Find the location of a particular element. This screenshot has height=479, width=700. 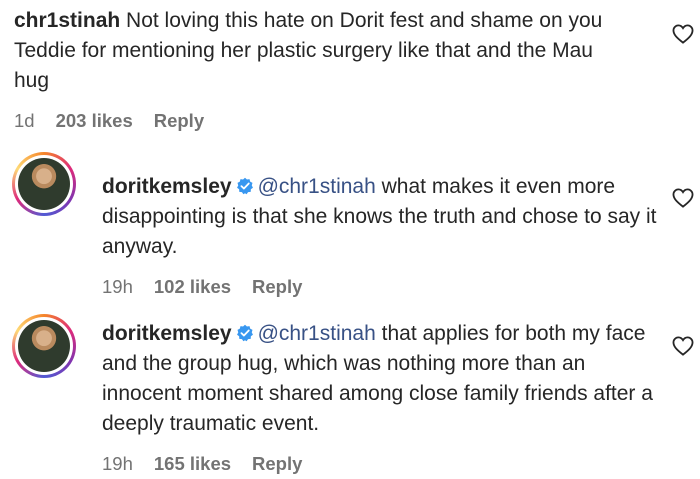

likes-count: 102 likes is located at coordinates (192, 287).